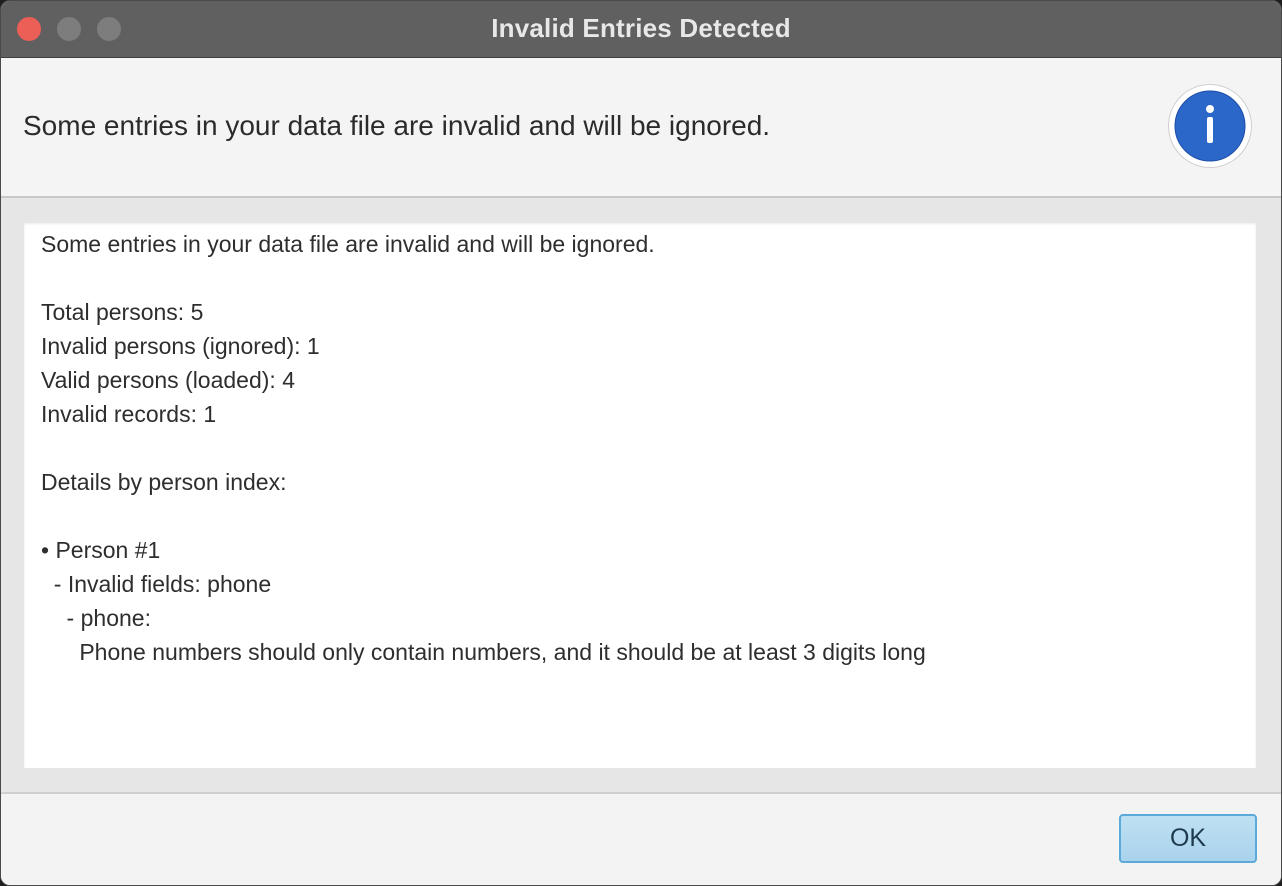 This screenshot has height=886, width=1282. Describe the element at coordinates (168, 380) in the screenshot. I see `details-line: Valid persons (loaded): 4` at that location.